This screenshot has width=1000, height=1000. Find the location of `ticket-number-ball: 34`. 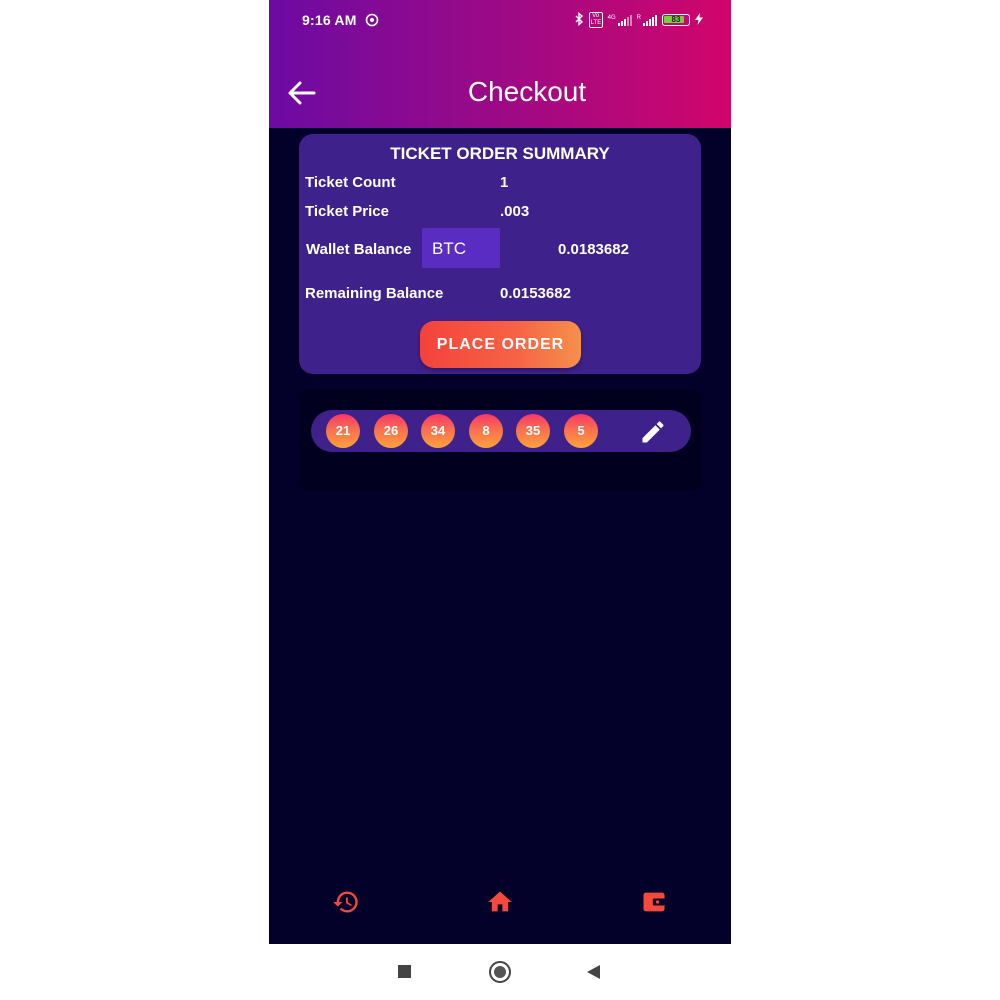

ticket-number-ball: 34 is located at coordinates (438, 431).